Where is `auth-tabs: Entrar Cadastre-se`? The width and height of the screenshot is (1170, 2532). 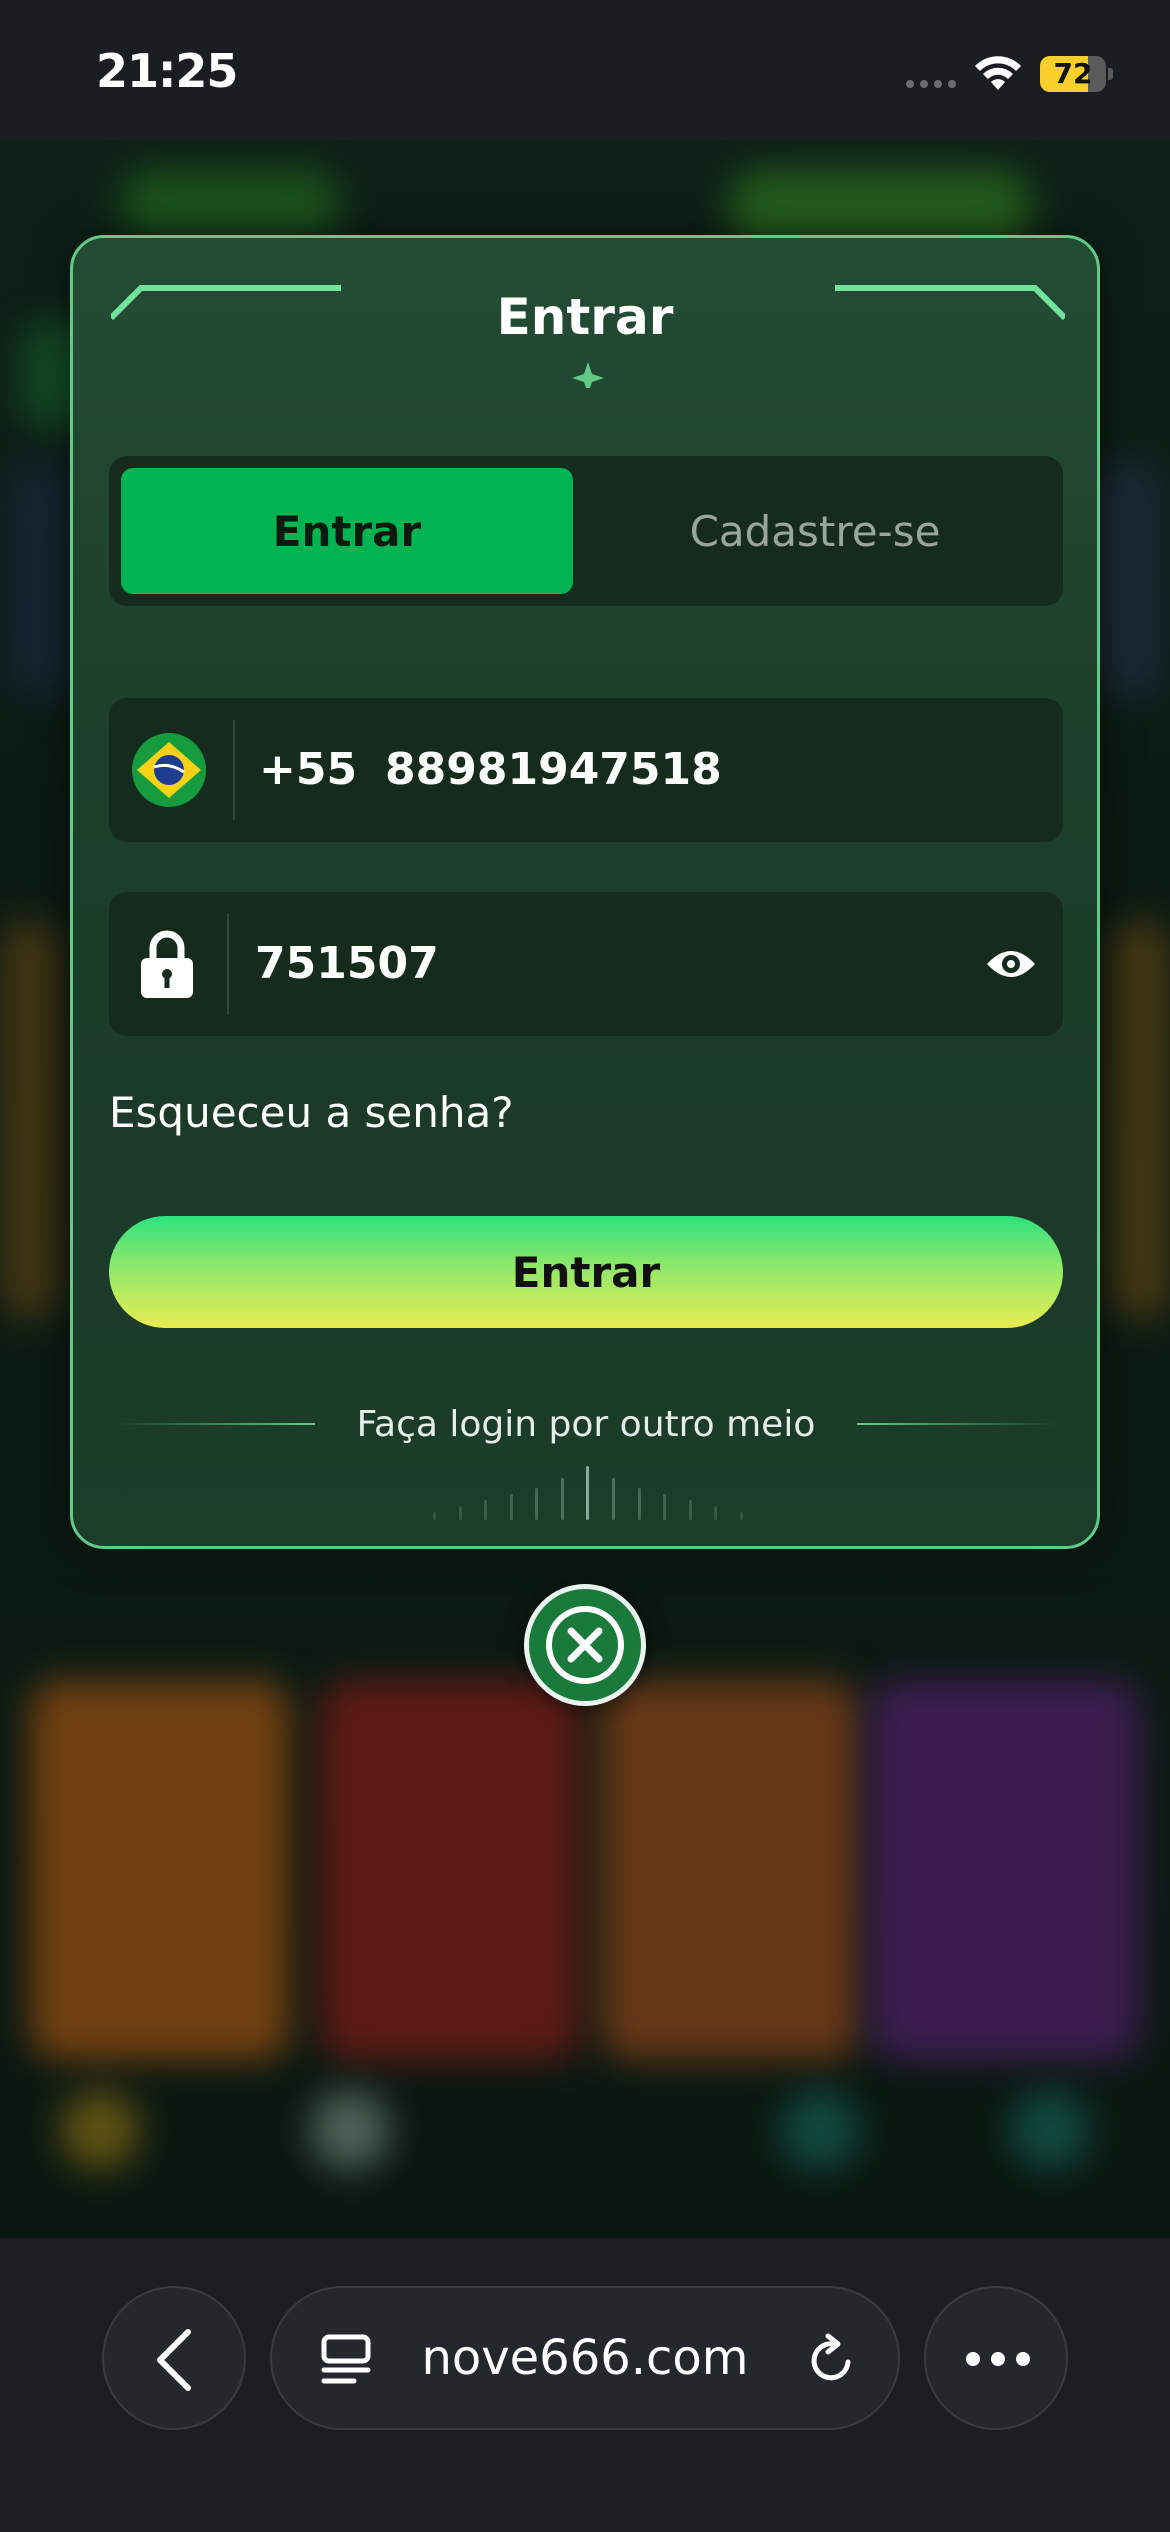
auth-tabs: Entrar Cadastre-se is located at coordinates (586, 531).